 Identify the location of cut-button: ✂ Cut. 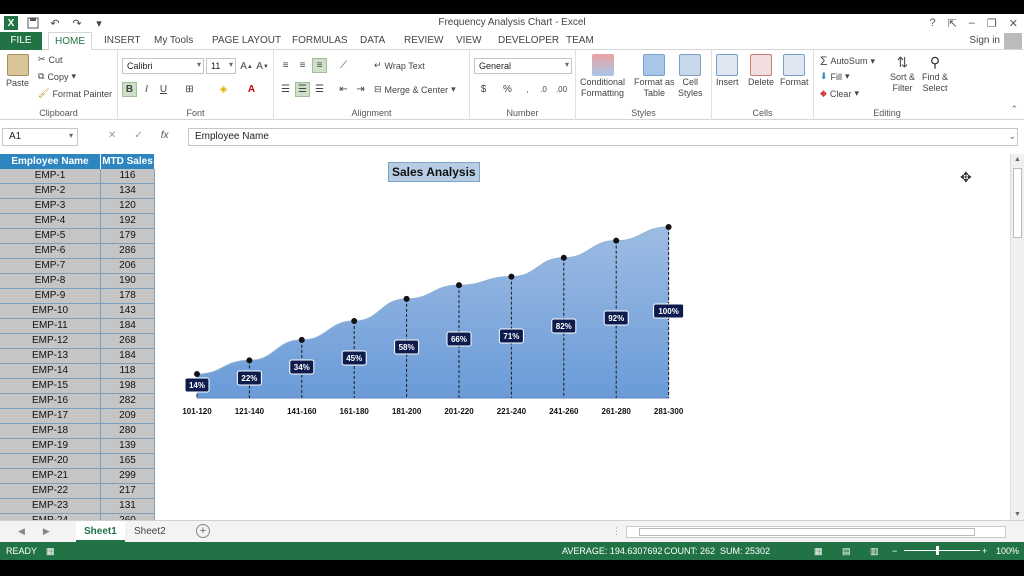
(50, 59).